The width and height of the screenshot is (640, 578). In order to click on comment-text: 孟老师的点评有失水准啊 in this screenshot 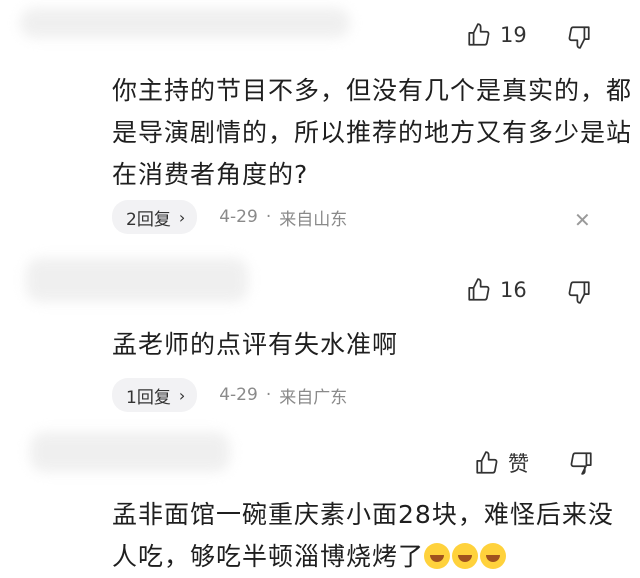, I will do `click(255, 344)`.